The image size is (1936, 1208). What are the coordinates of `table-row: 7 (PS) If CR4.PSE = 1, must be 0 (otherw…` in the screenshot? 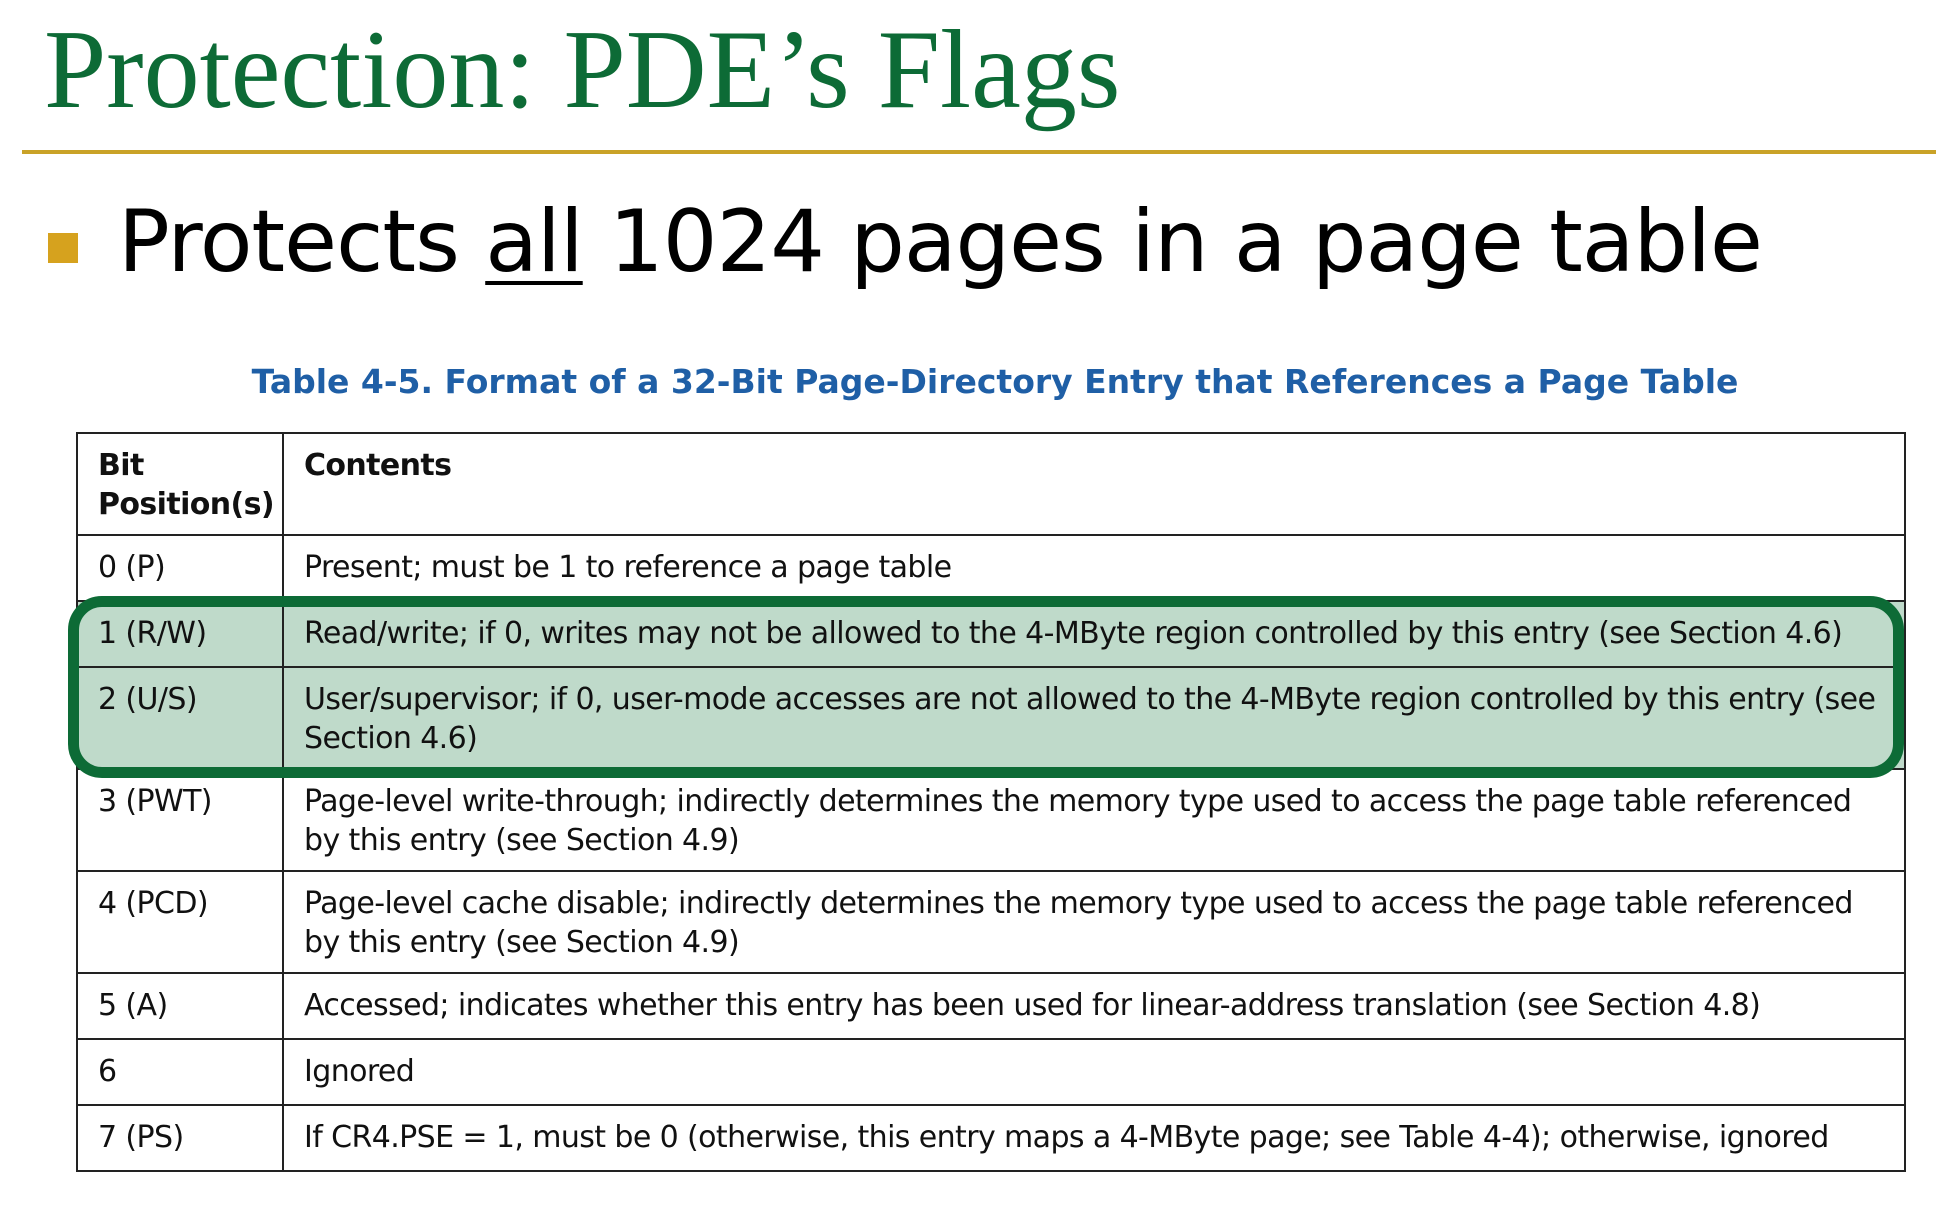 It's located at (991, 1138).